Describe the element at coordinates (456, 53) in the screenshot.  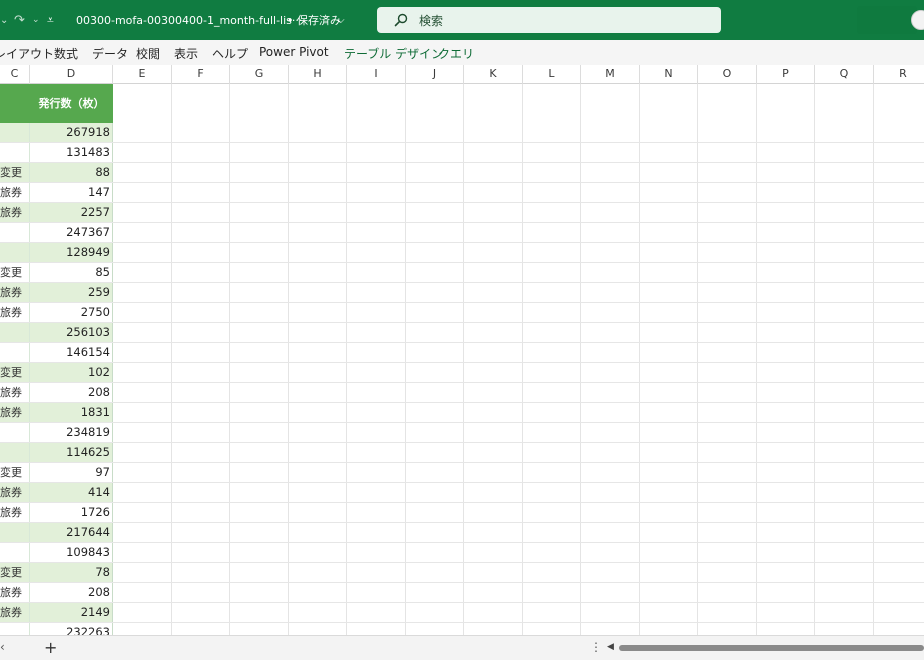
I see `tab-query: クエリ` at that location.